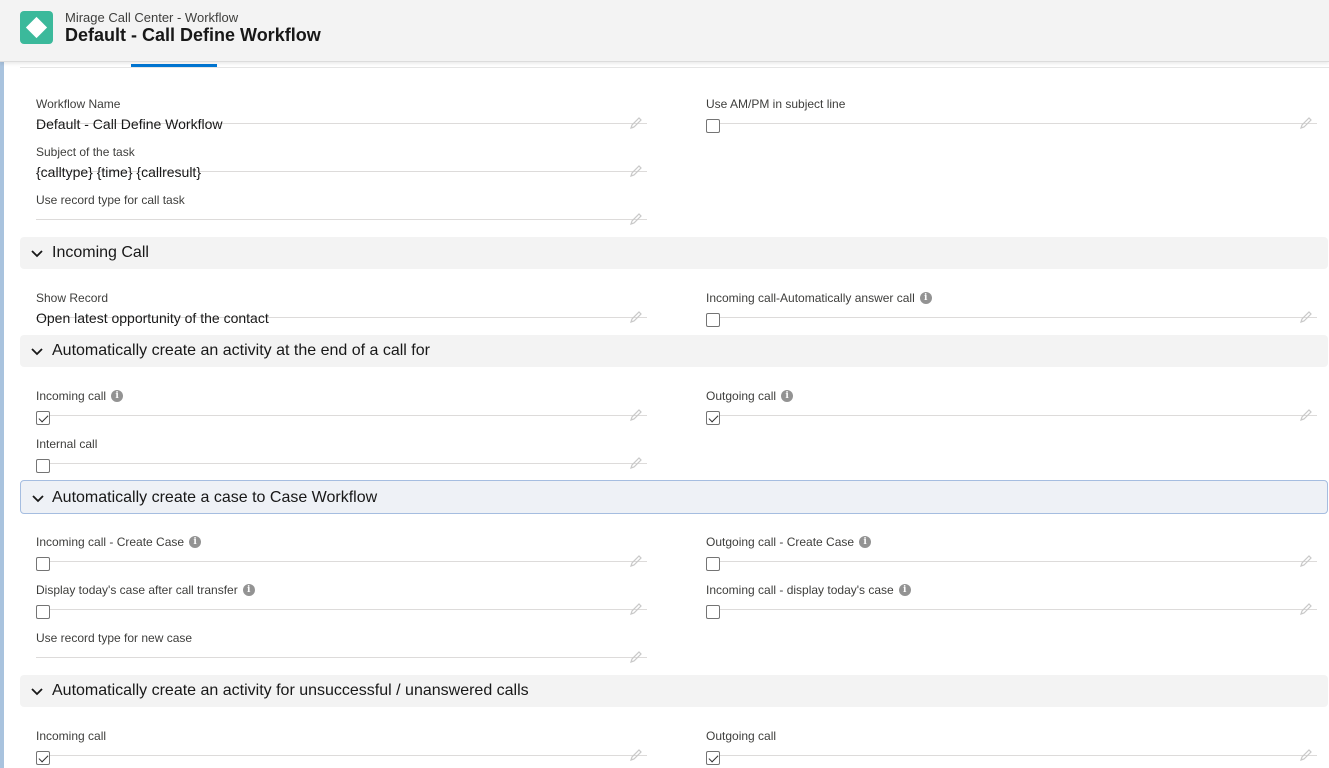 The image size is (1329, 768). Describe the element at coordinates (43, 466) in the screenshot. I see `activity-internal-checkbox` at that location.